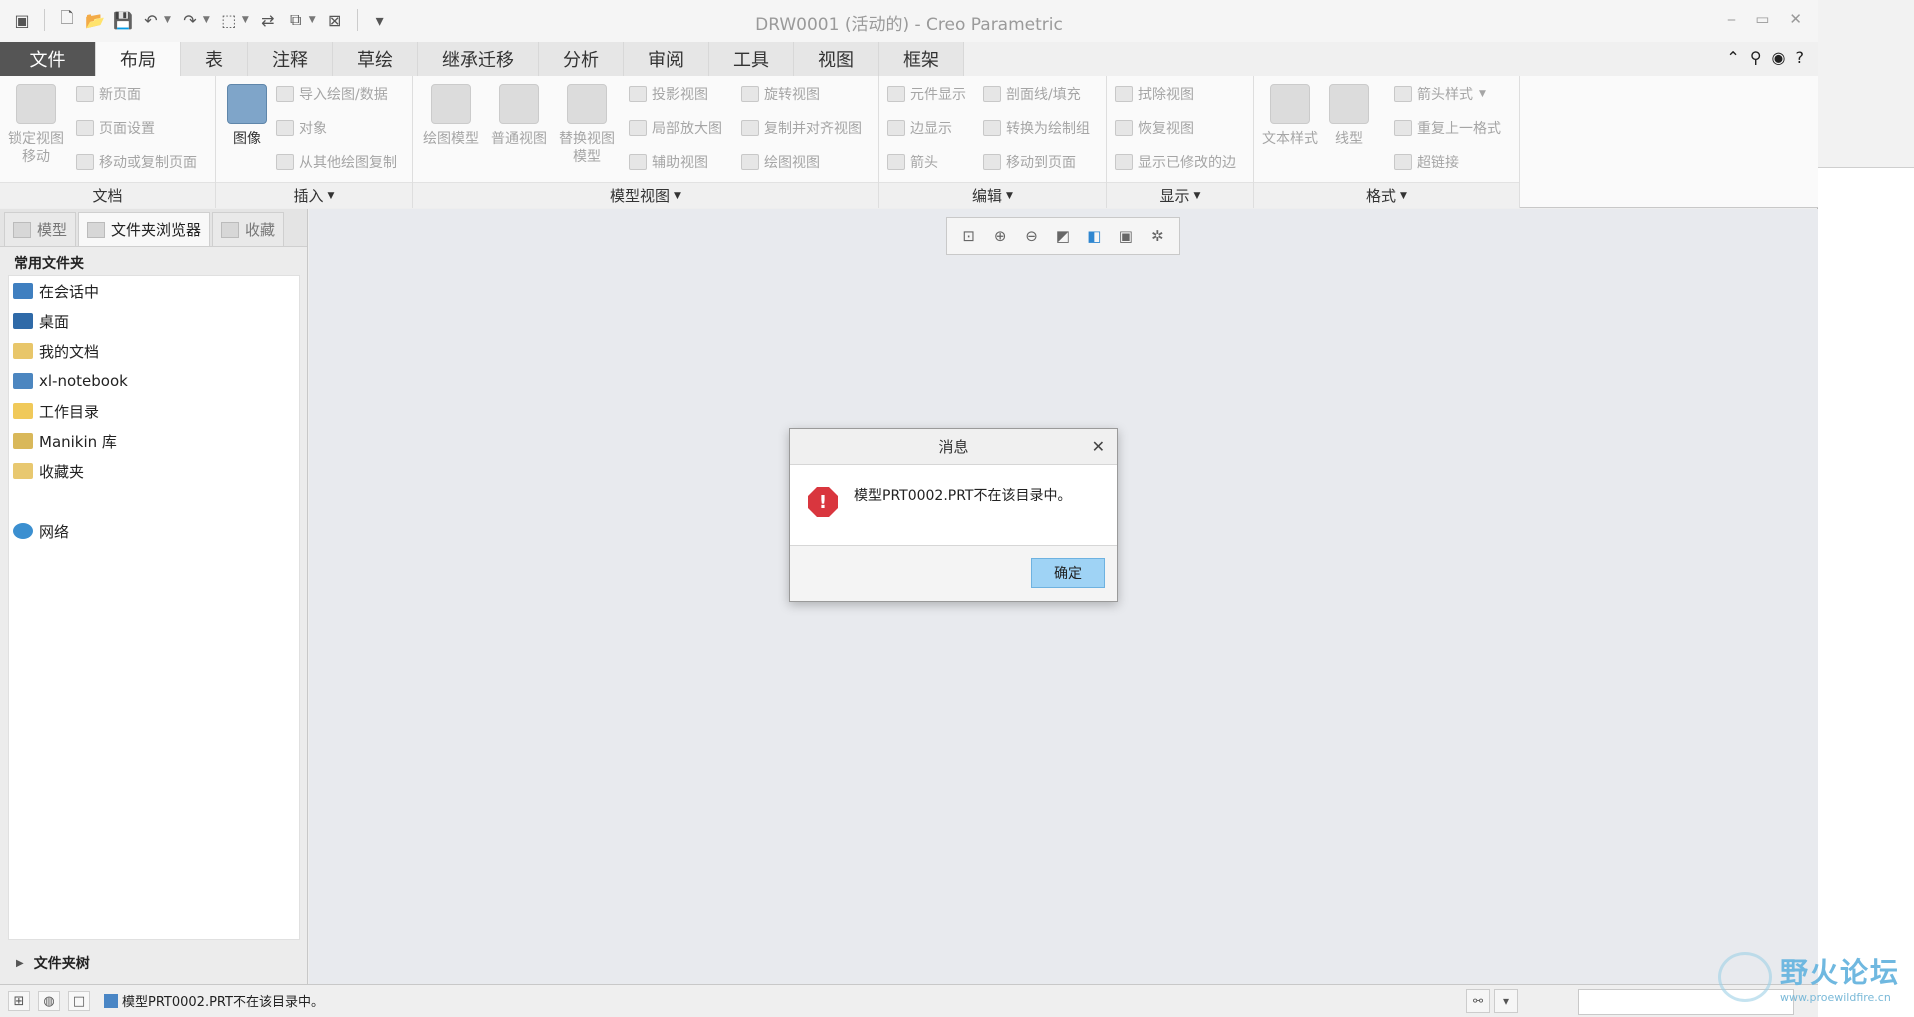 The width and height of the screenshot is (1914, 1017). What do you see at coordinates (136, 162) in the screenshot?
I see `move-copy-page-button: 移动或复制页面` at bounding box center [136, 162].